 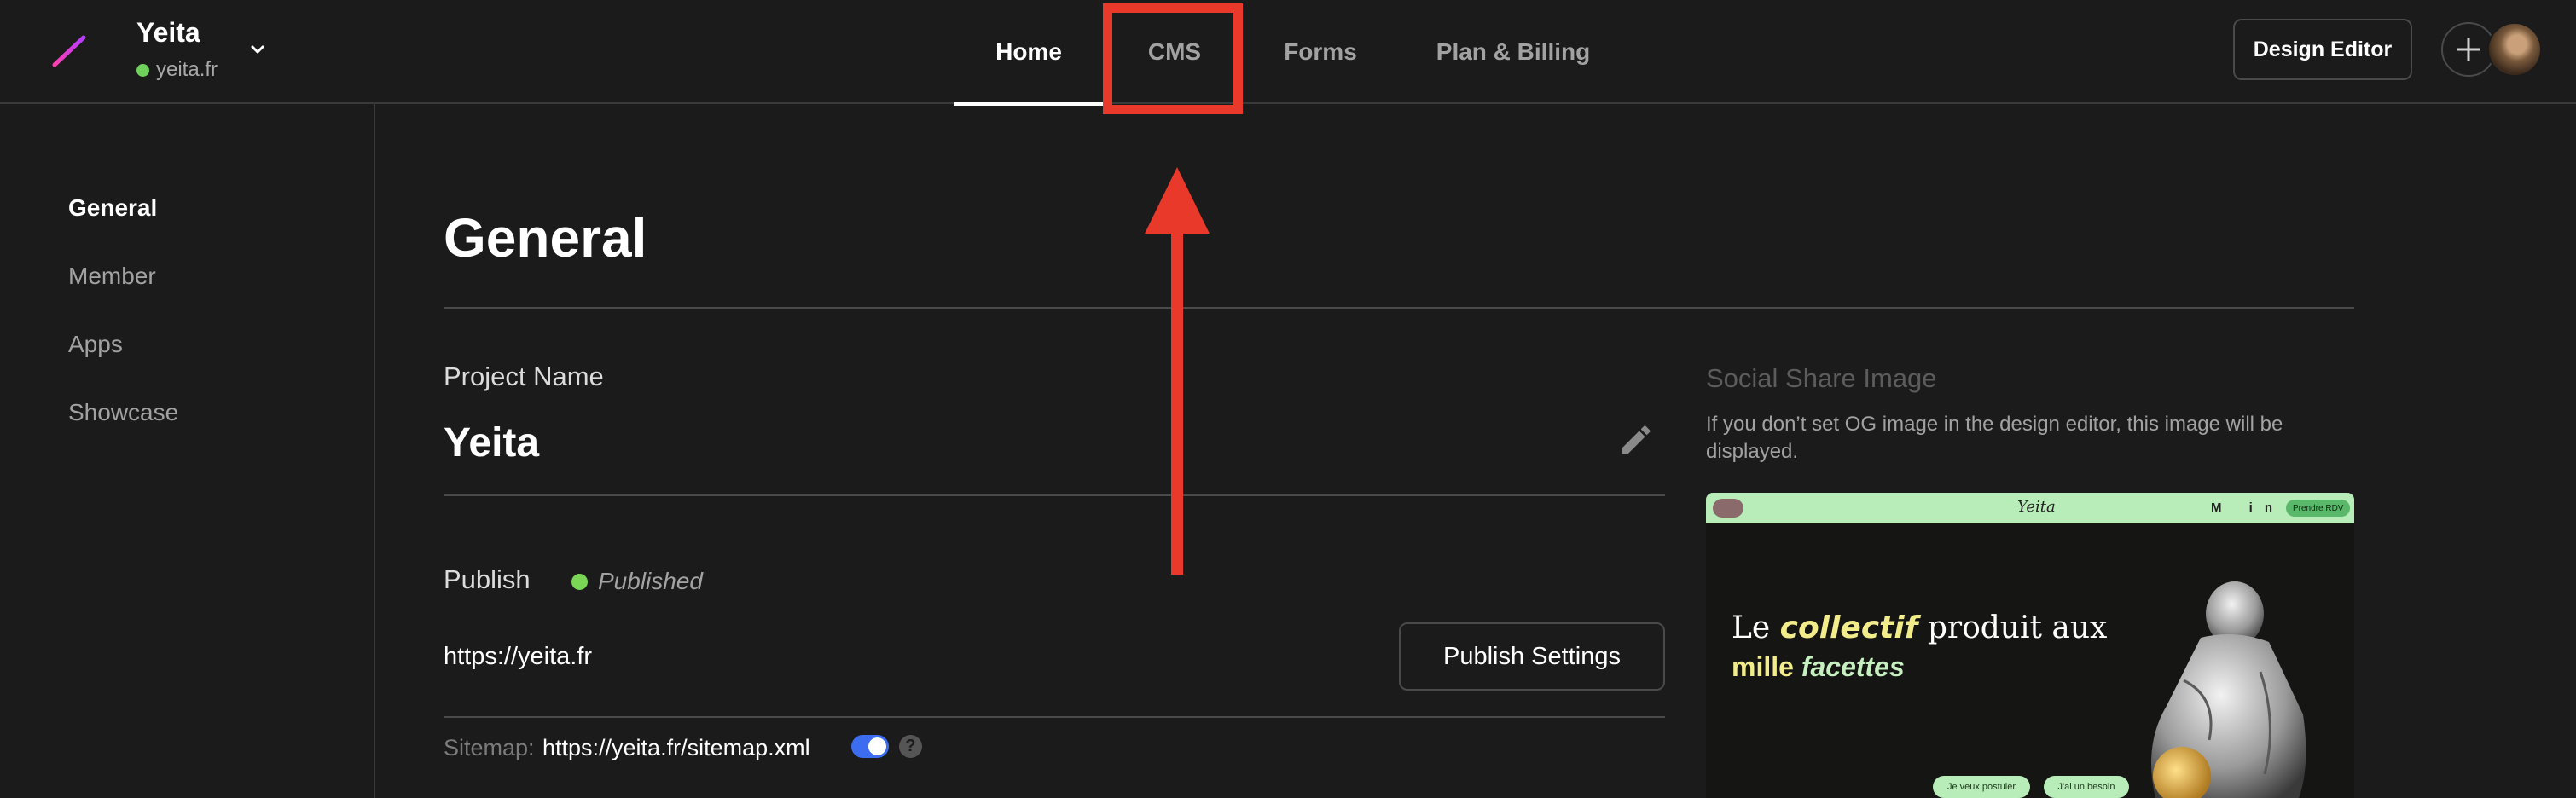 I want to click on og-preview-header: Yeita M in ✕ Prendre RDV, so click(x=2030, y=508).